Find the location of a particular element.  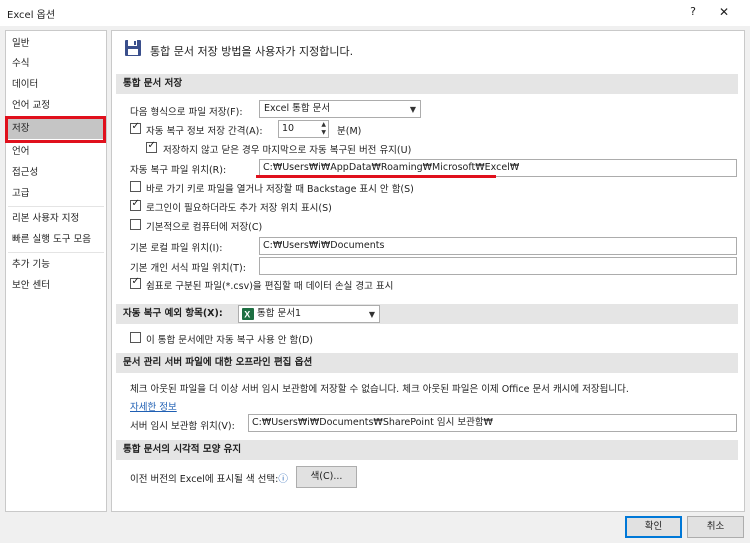

section-autorecover-exceptions: 자동 복구 예외 항목(X): is located at coordinates (427, 314).